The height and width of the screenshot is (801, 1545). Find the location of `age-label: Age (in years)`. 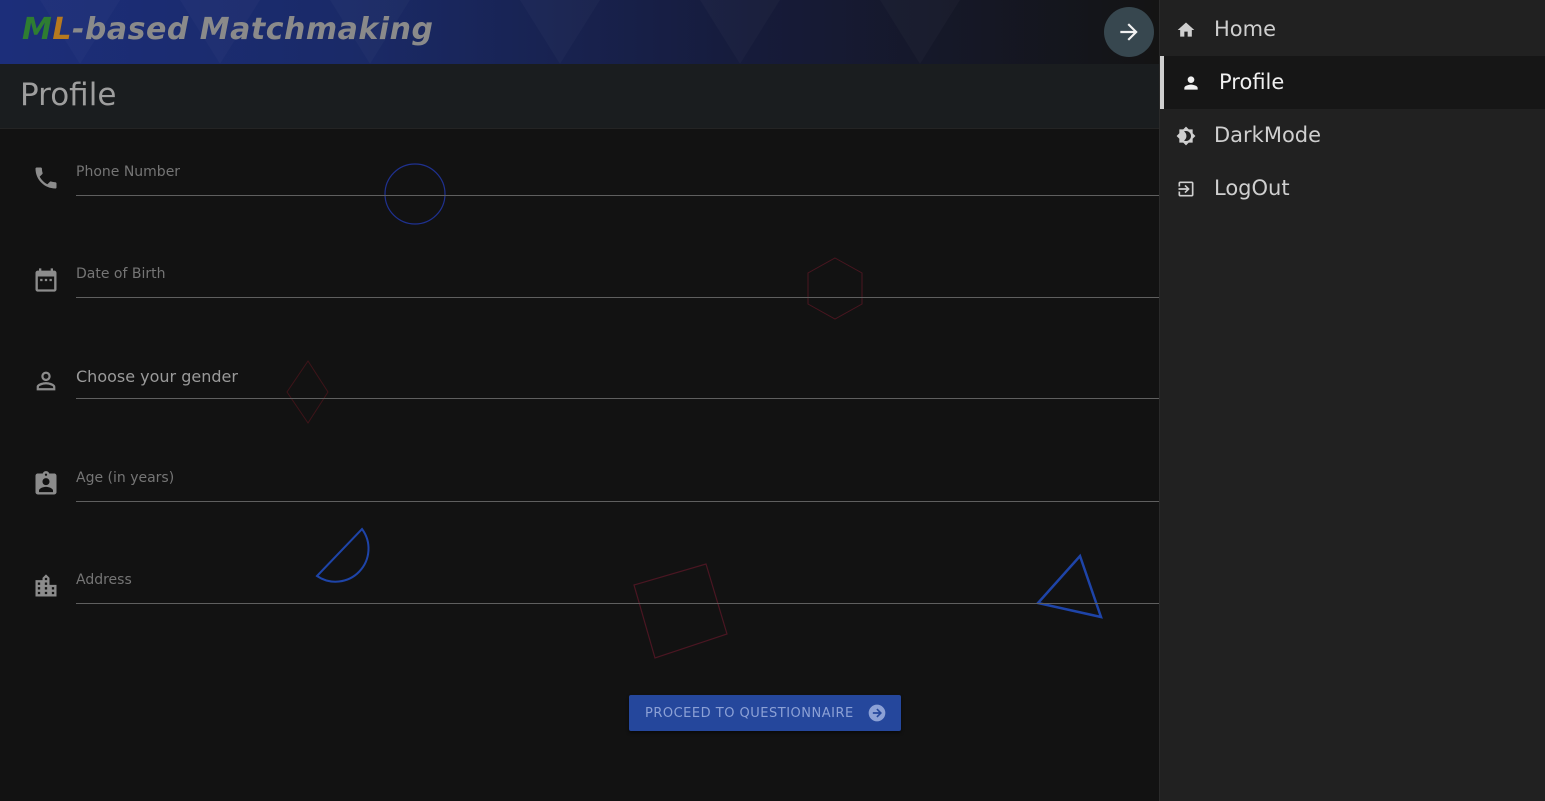

age-label: Age (in years) is located at coordinates (125, 478).